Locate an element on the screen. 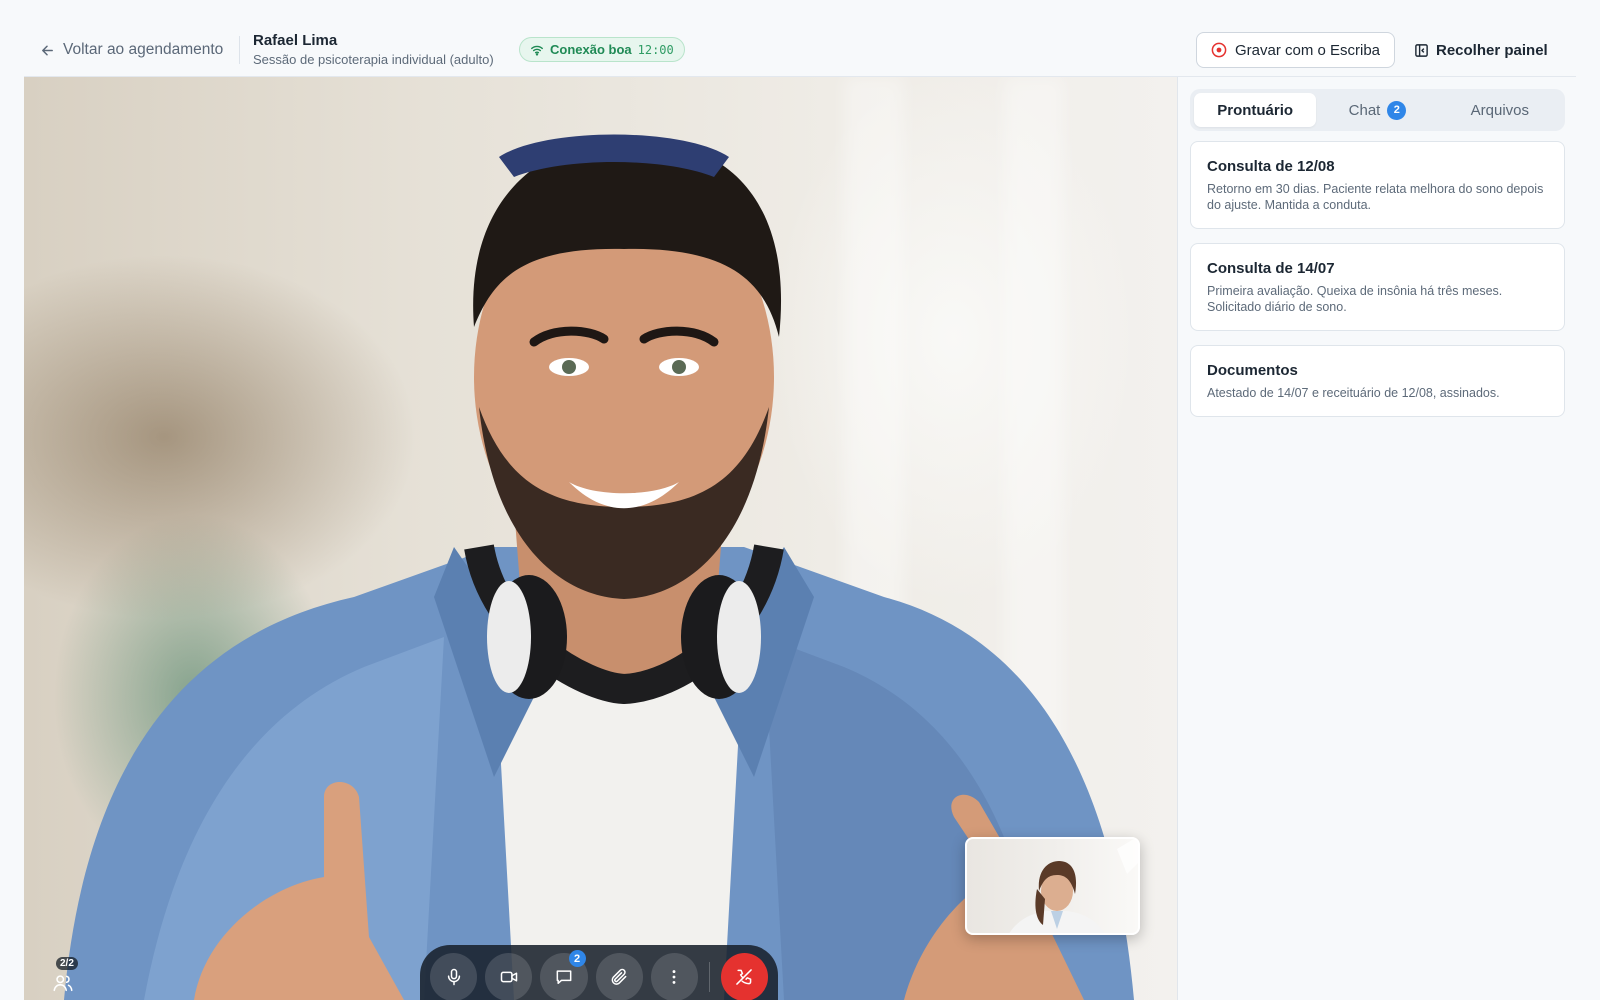 This screenshot has width=1600, height=1000. chat-icon is located at coordinates (564, 977).